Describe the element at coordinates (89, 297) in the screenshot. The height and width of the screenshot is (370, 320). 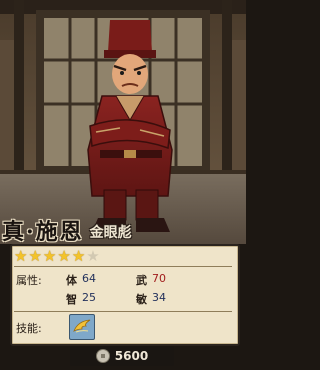
I see `stat-value-zhi: 25` at that location.